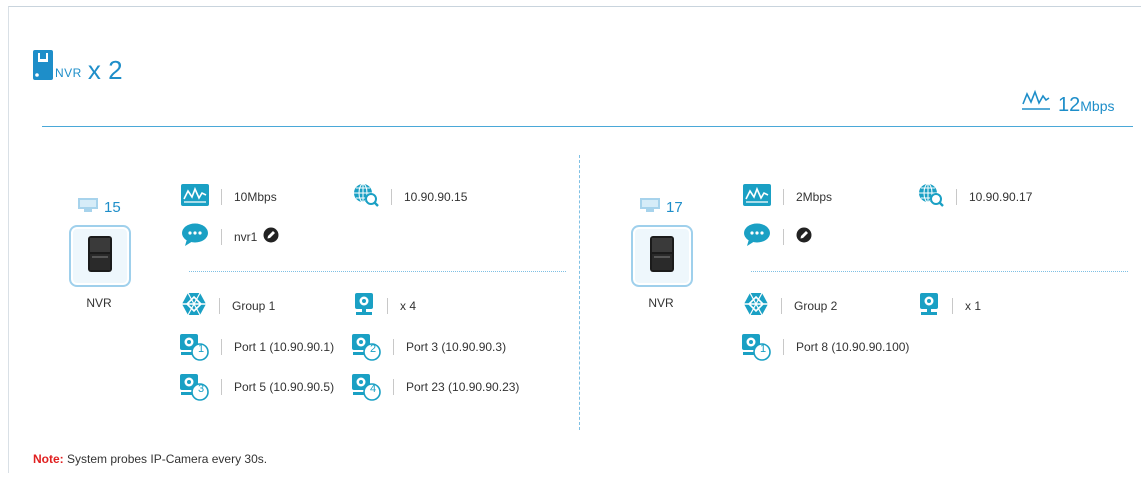 The width and height of the screenshot is (1146, 478). I want to click on ip-camera-numbered-icon: 2, so click(366, 347).